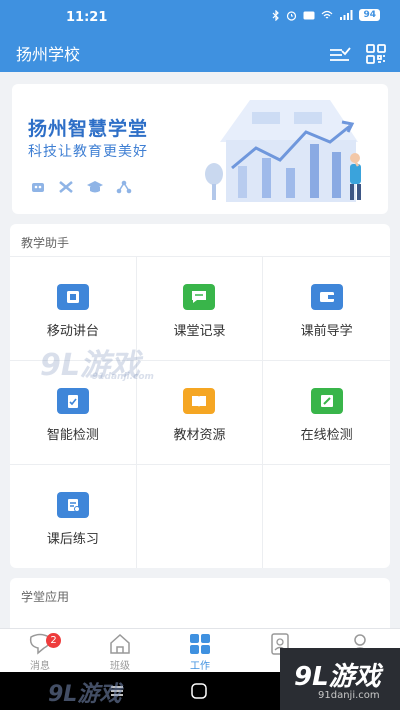 The height and width of the screenshot is (710, 400). I want to click on grid-icon, so click(200, 644).